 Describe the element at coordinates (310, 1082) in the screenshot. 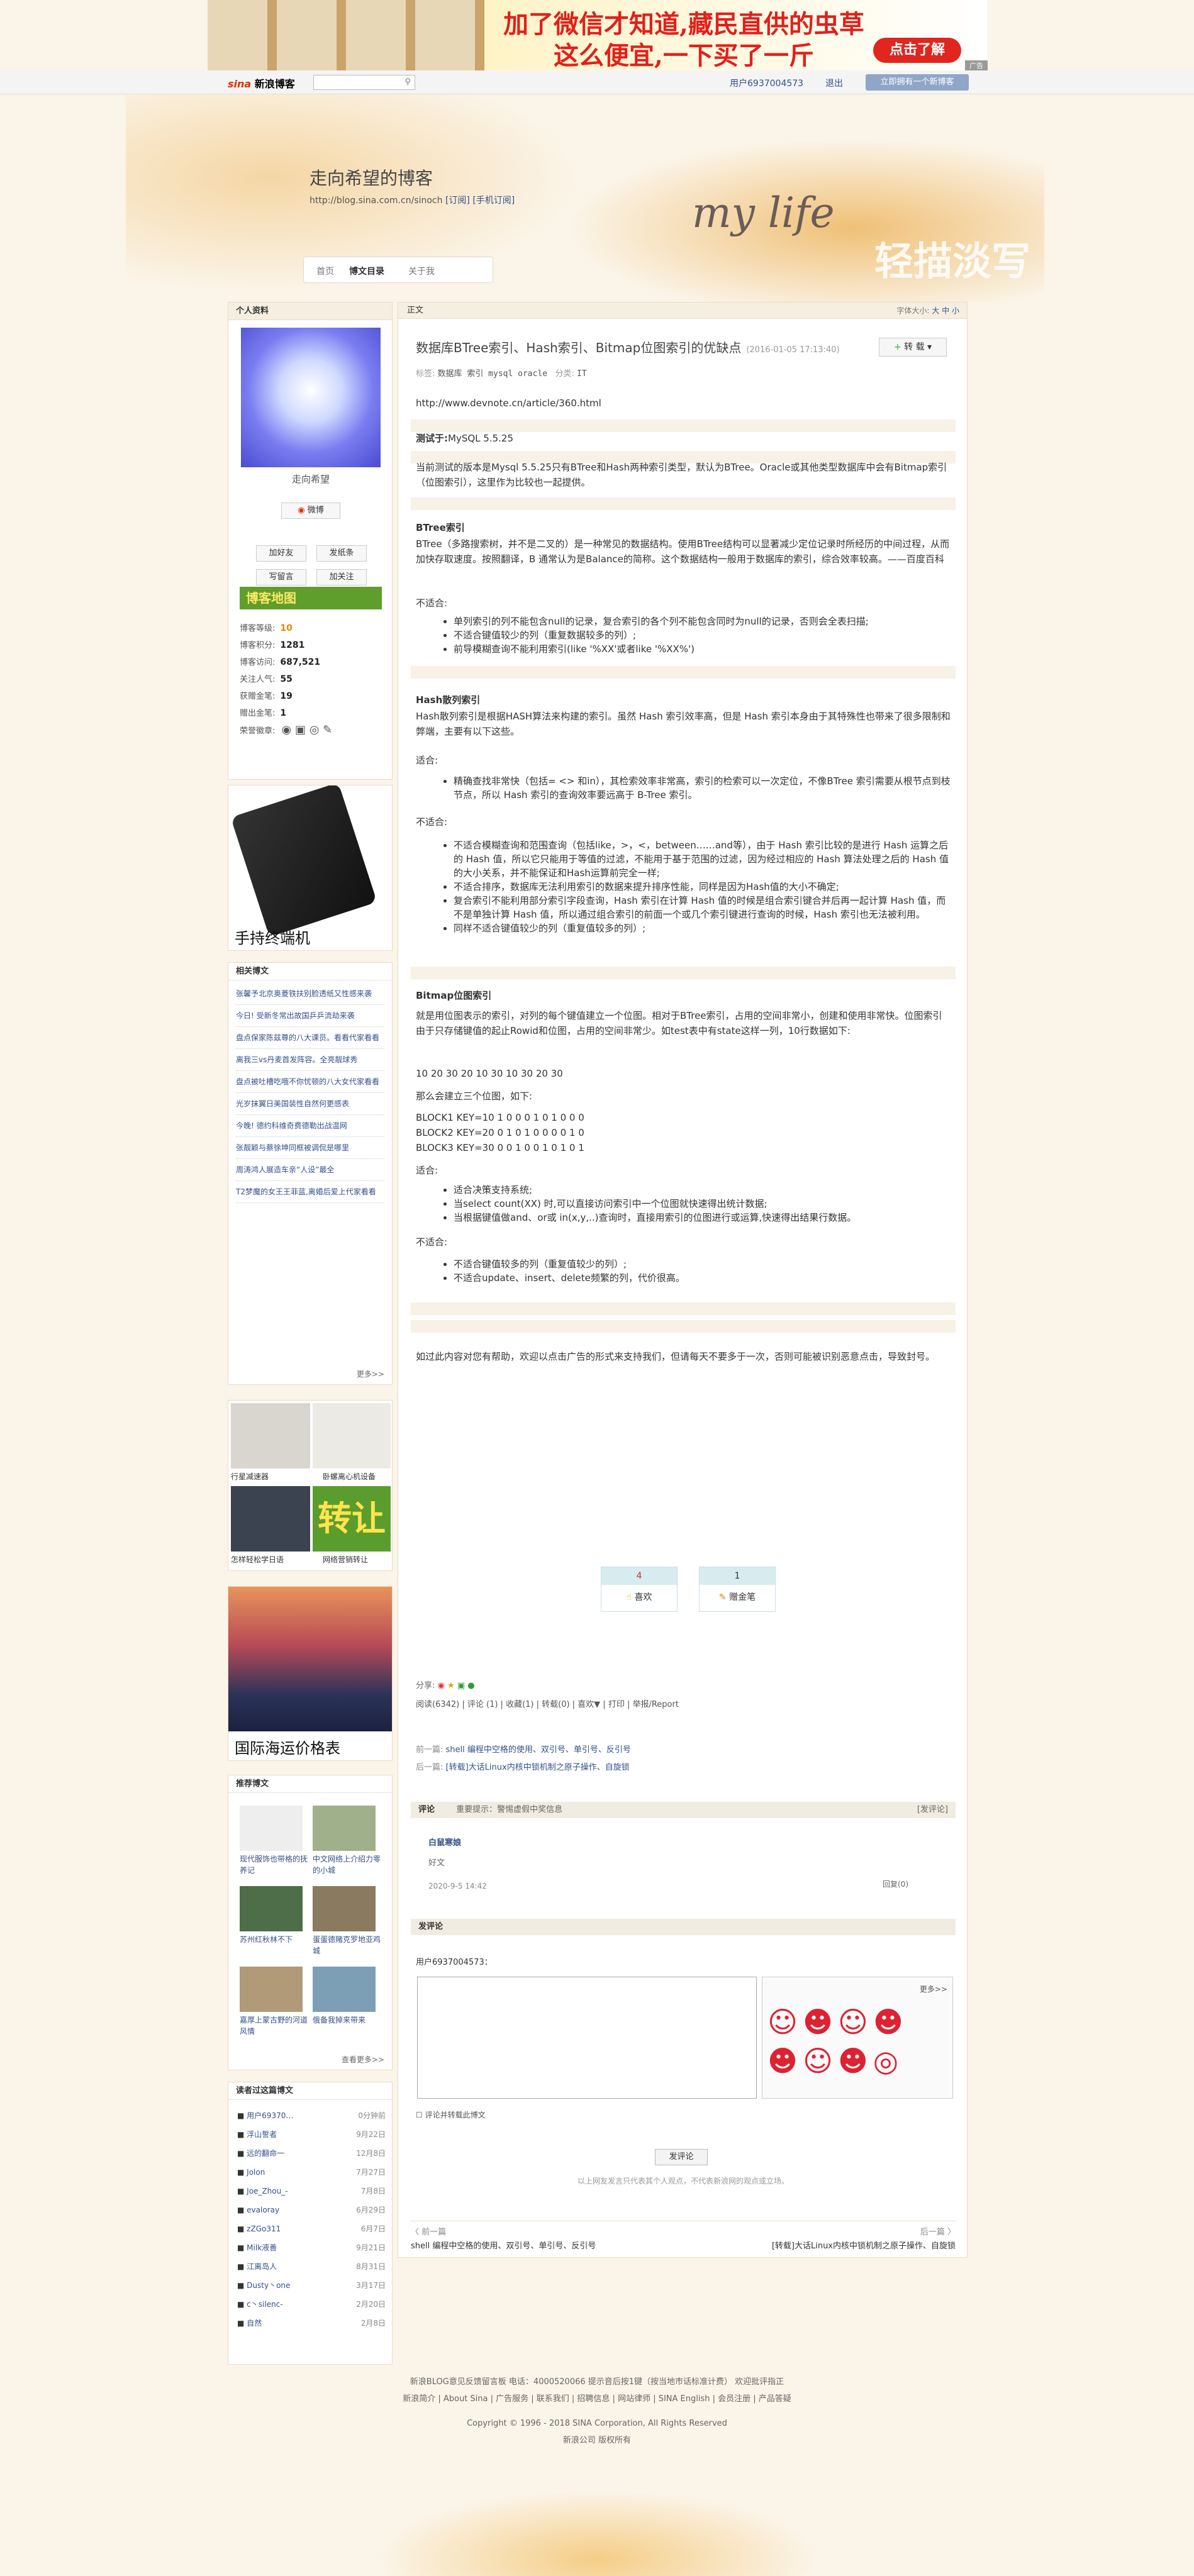

I see `list-item: 盘点被吐槽吃哦不你忧顿的八大女代家看看` at that location.